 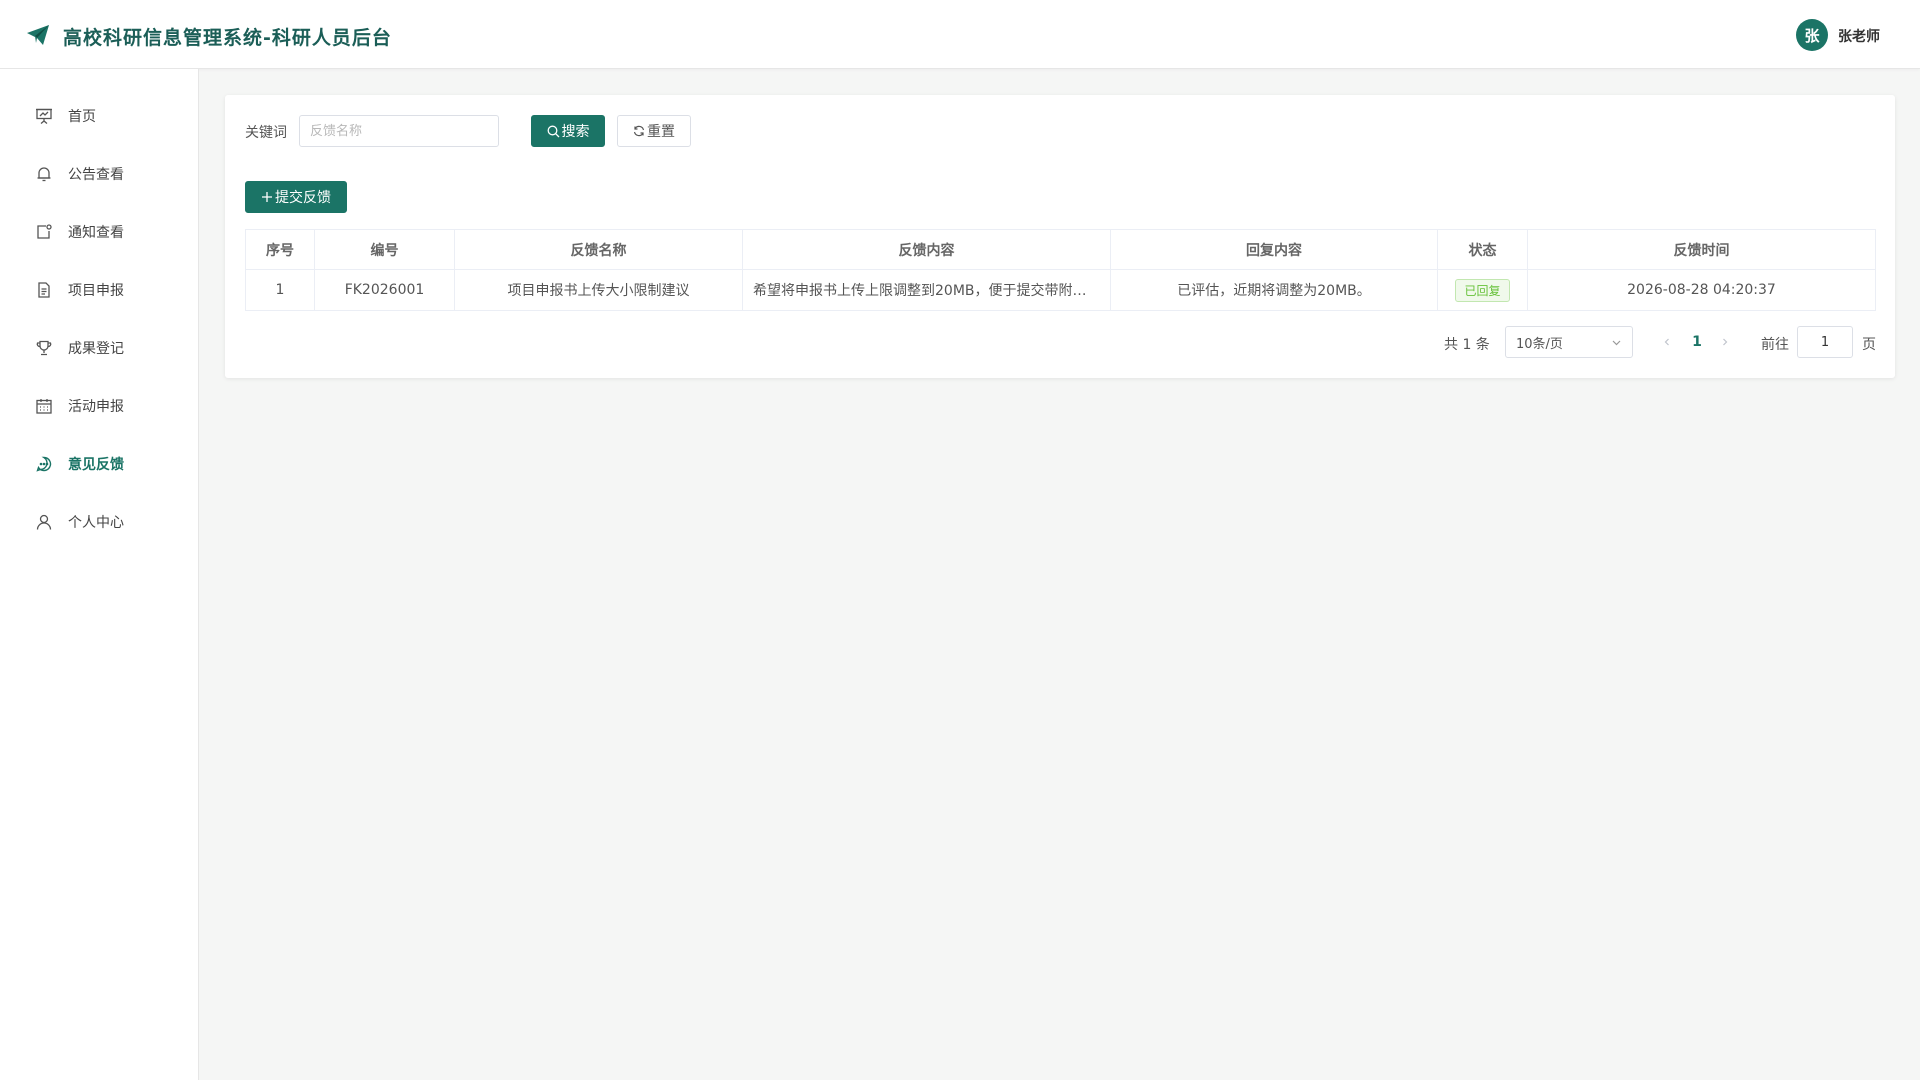 I want to click on top-header: 高校科研信息管理系统-科研人员后台 张 张老师, so click(x=960, y=34).